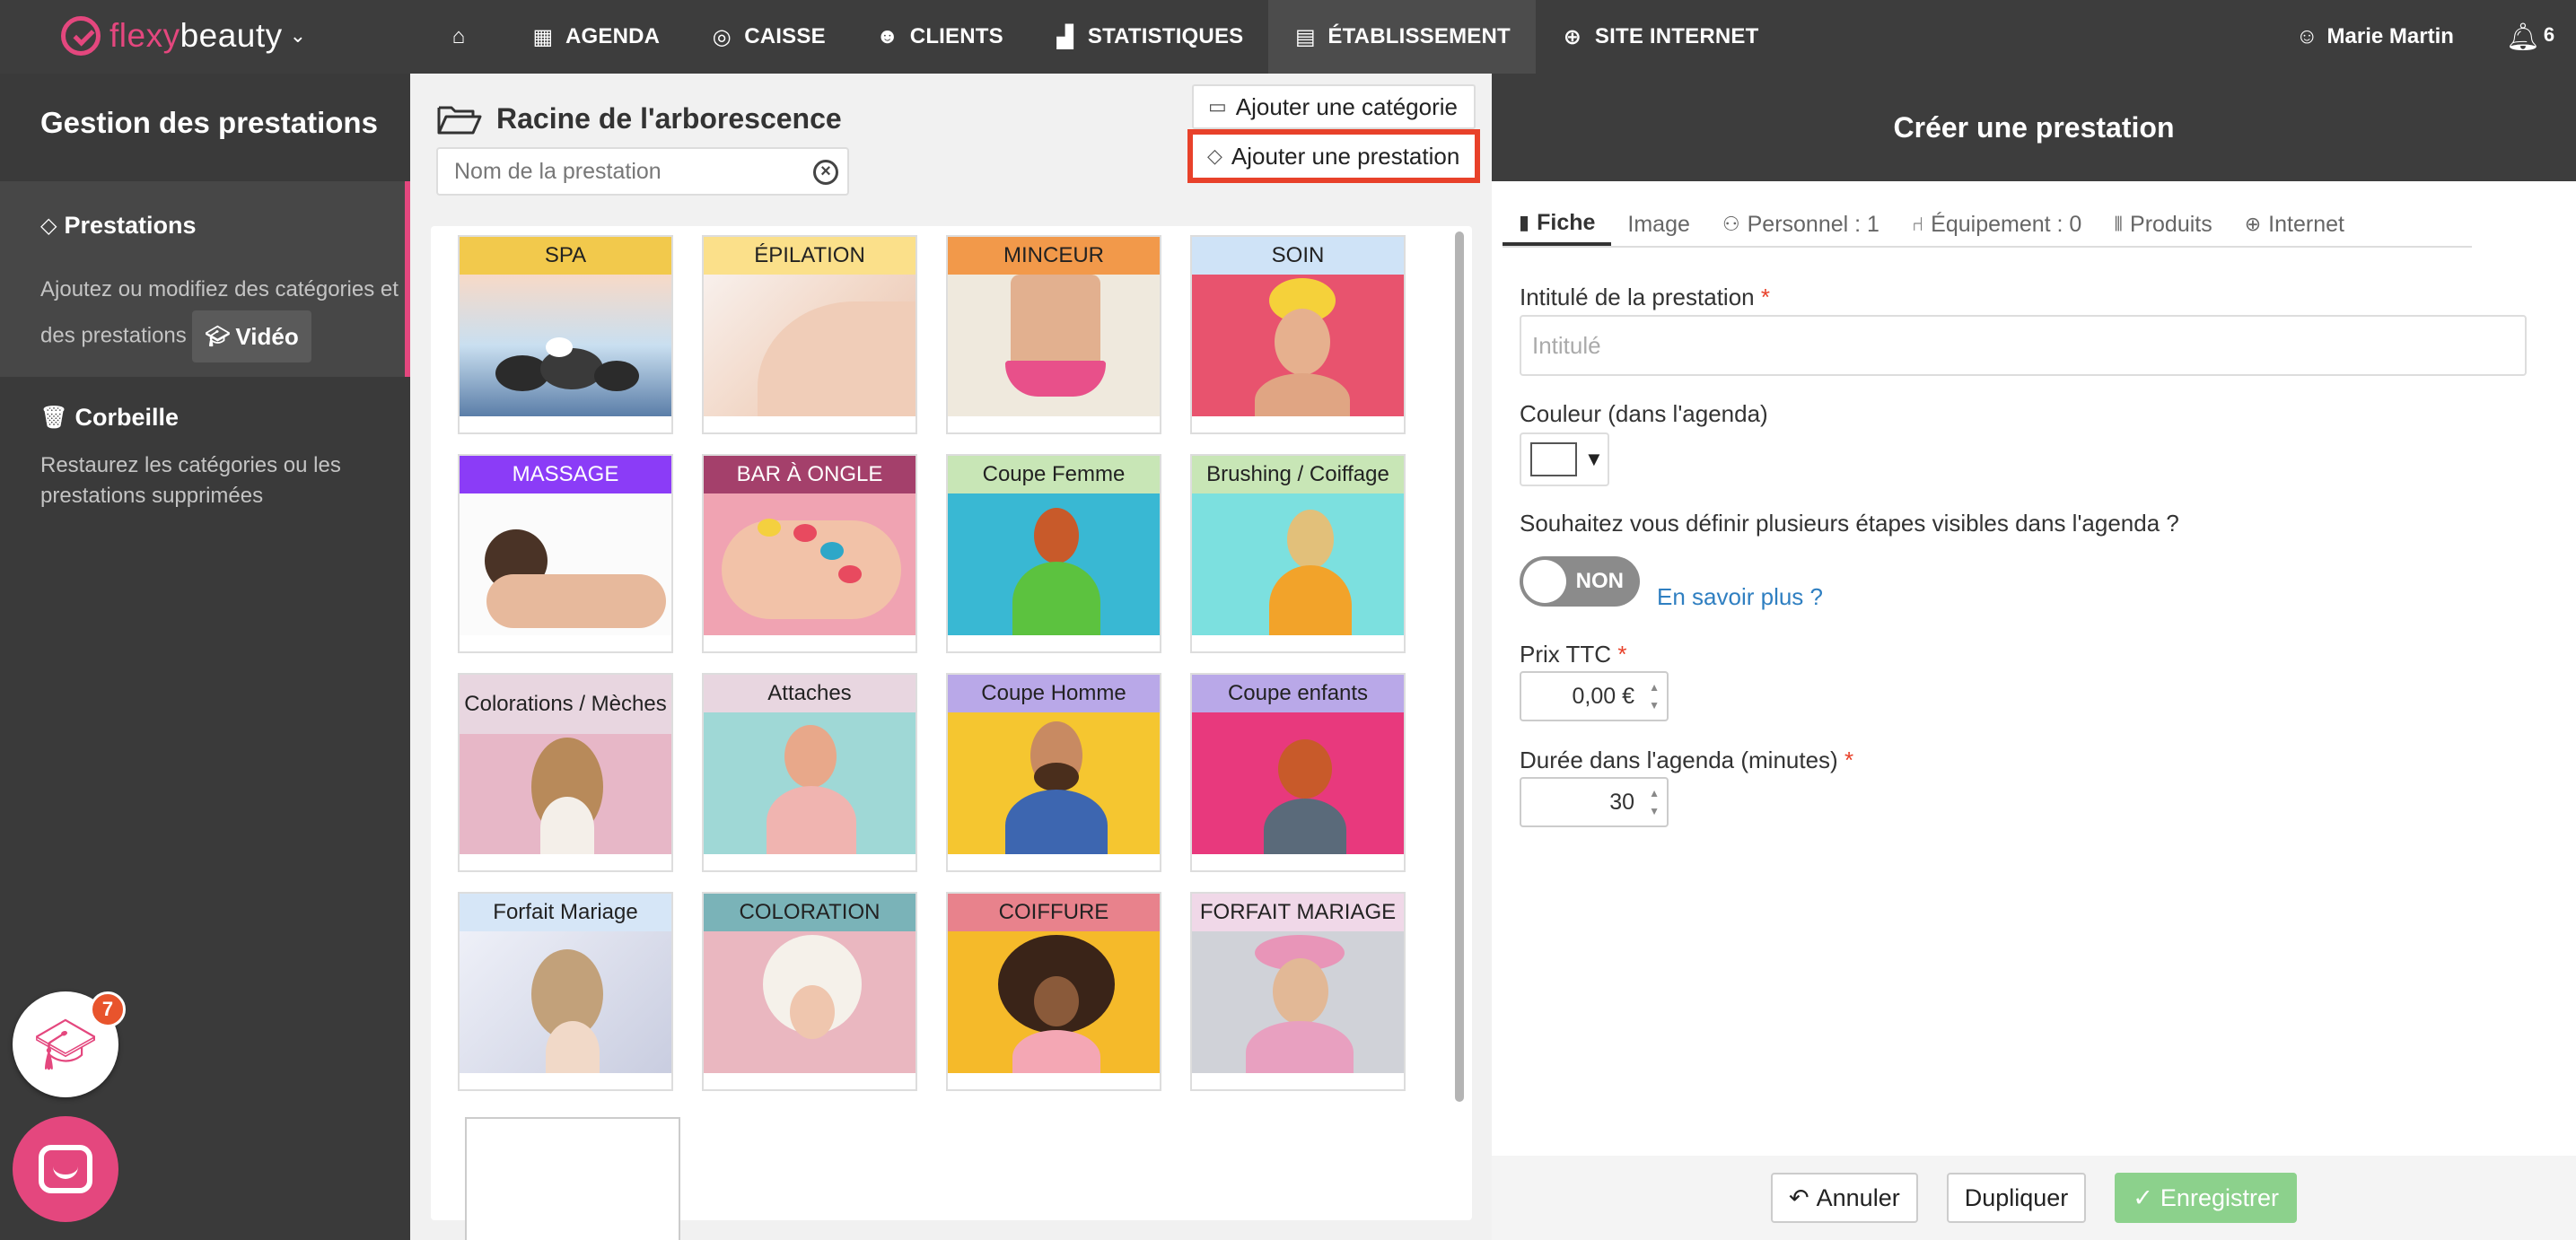 The height and width of the screenshot is (1240, 2576). What do you see at coordinates (810, 1002) in the screenshot?
I see `category-image-coloration` at bounding box center [810, 1002].